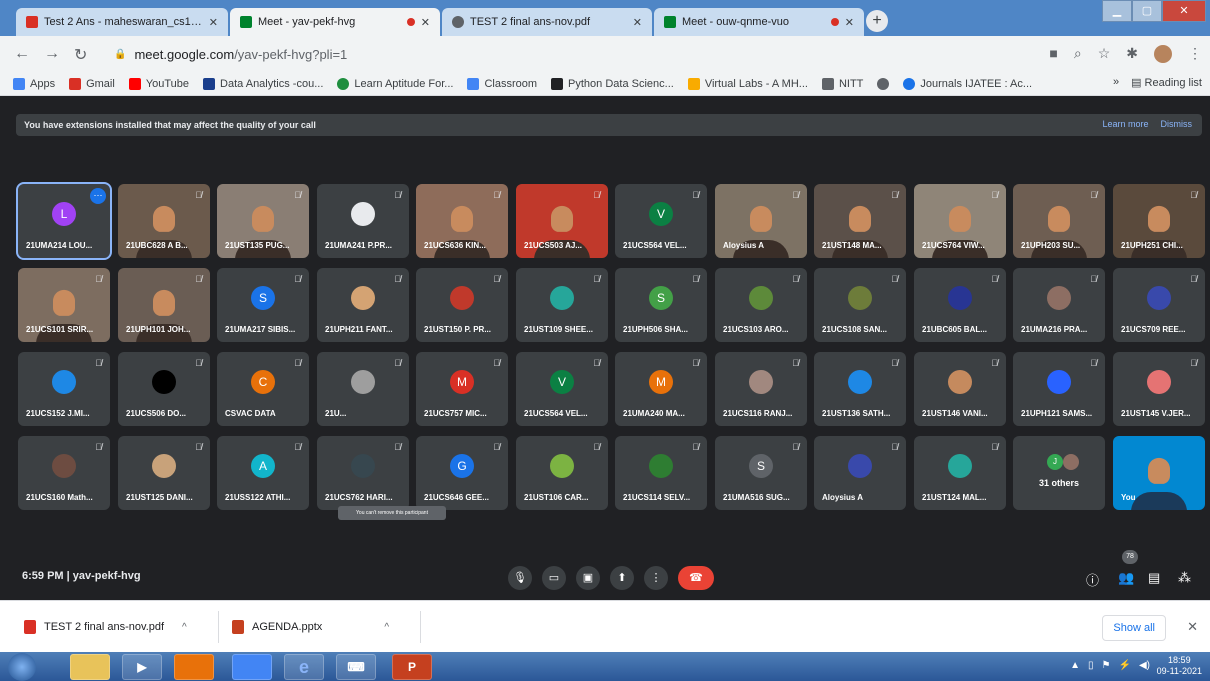 This screenshot has height=681, width=1210. What do you see at coordinates (1195, 54) in the screenshot?
I see `menu-icon: ⋮` at bounding box center [1195, 54].